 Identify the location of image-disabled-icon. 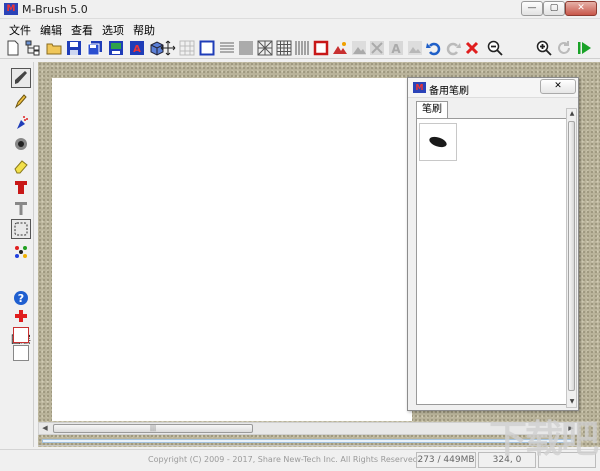
(414, 47).